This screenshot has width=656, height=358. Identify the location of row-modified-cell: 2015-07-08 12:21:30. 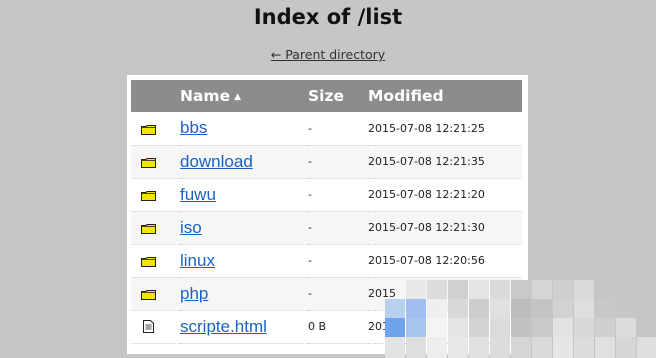
(426, 227).